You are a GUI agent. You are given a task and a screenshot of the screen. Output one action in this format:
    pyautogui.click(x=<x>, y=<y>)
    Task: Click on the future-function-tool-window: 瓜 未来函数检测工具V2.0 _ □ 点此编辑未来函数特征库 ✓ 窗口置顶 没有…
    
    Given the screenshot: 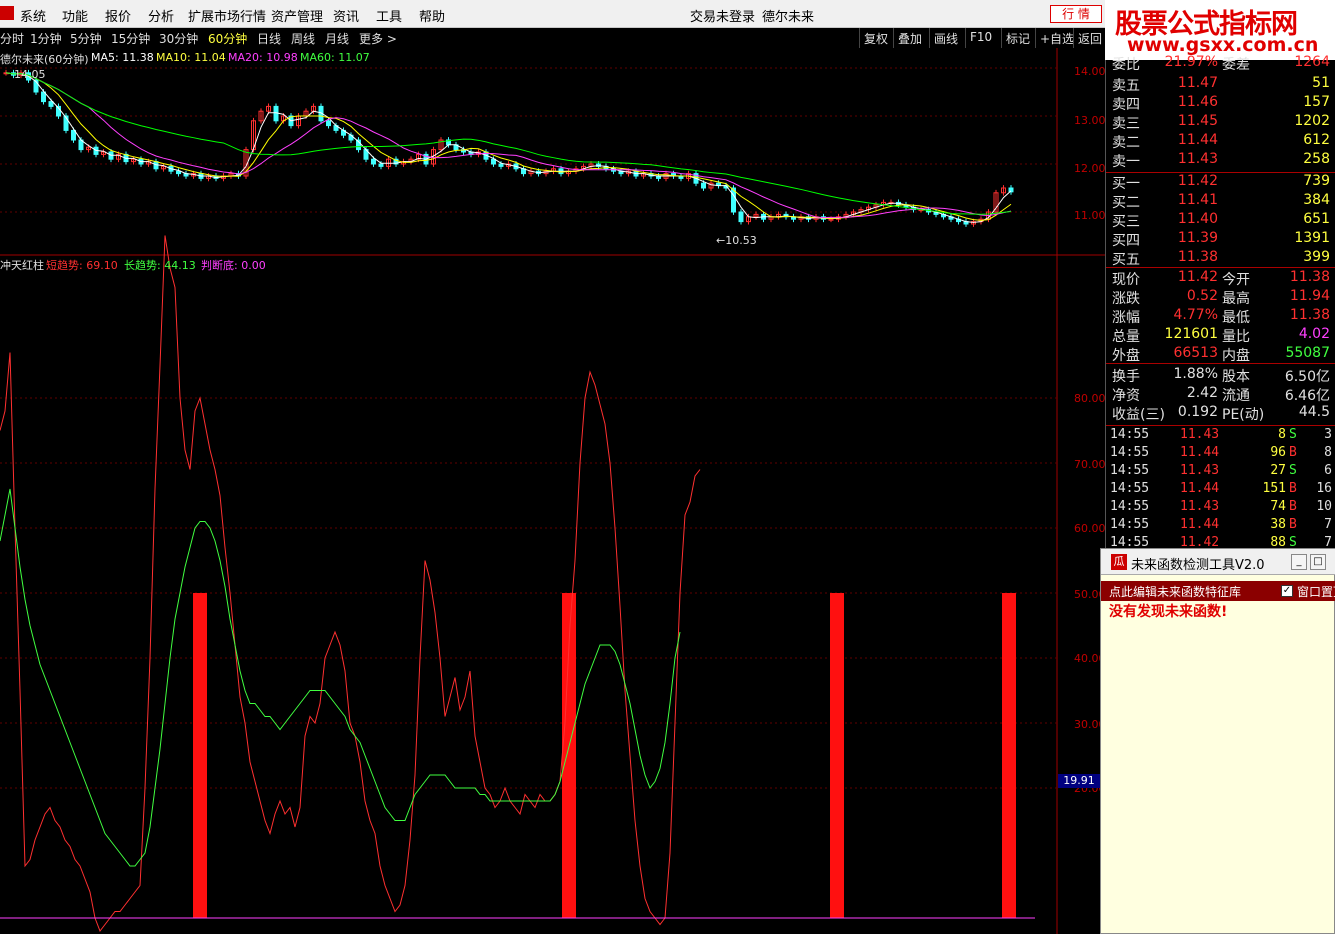 What is the action you would take?
    pyautogui.click(x=1217, y=741)
    